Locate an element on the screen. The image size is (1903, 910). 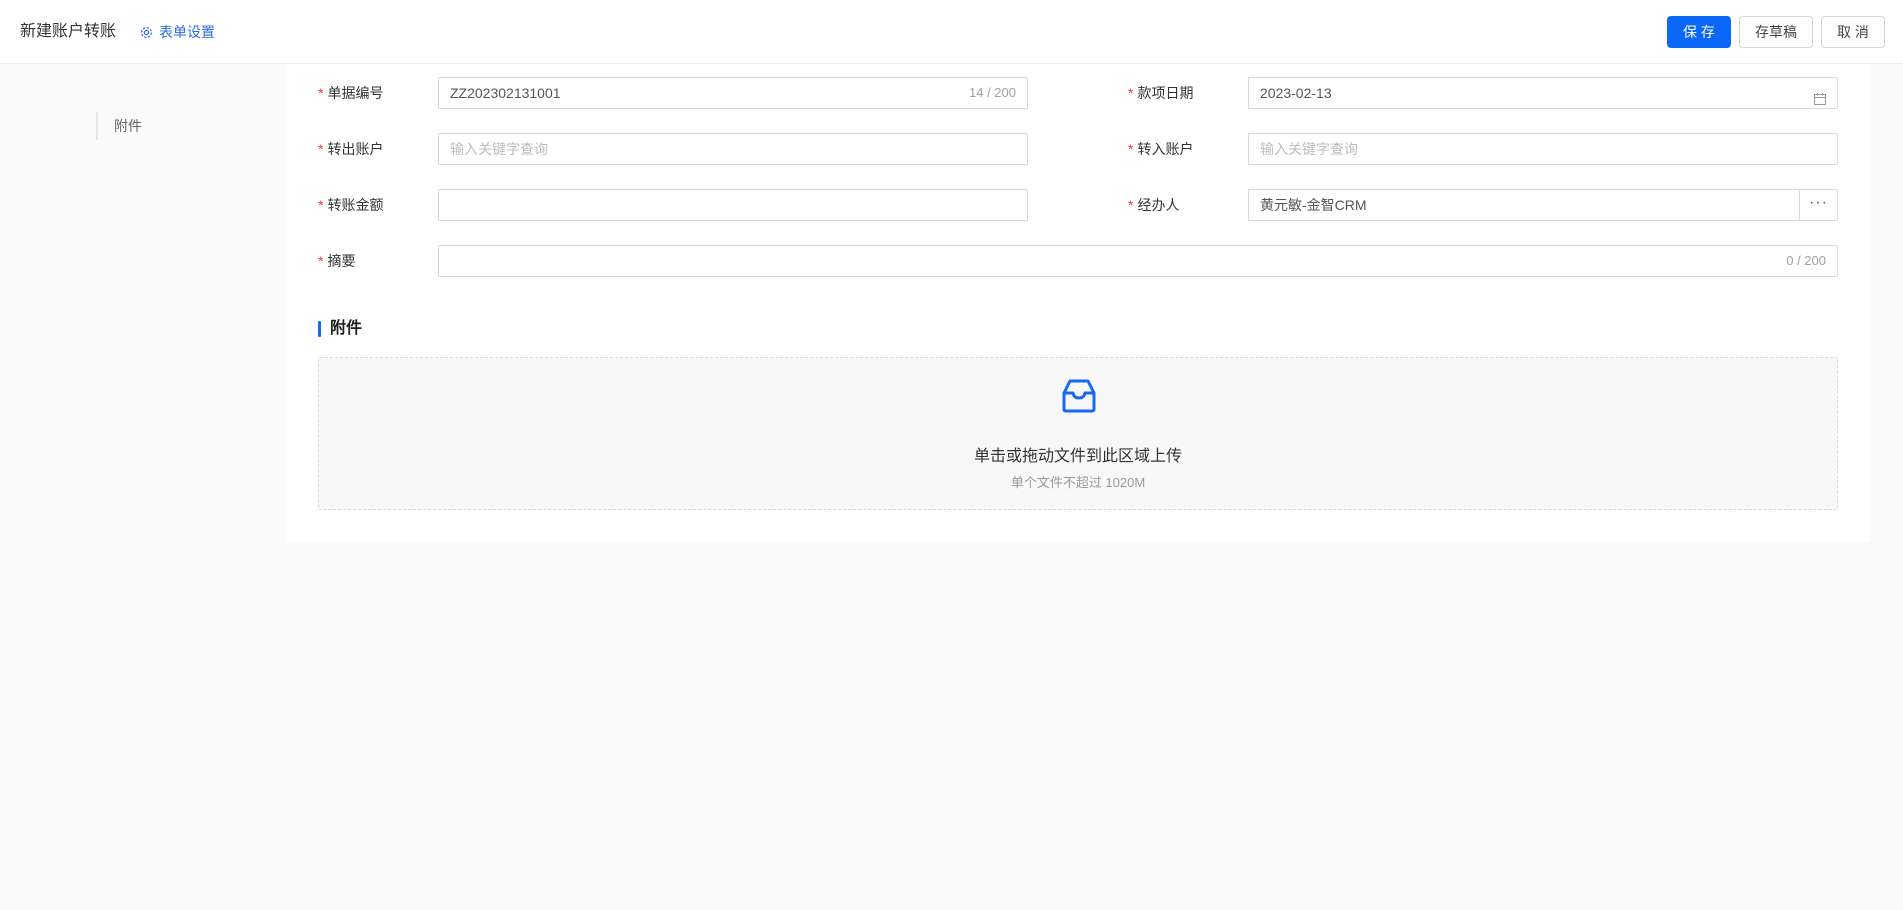
calendar-icon is located at coordinates (1820, 97).